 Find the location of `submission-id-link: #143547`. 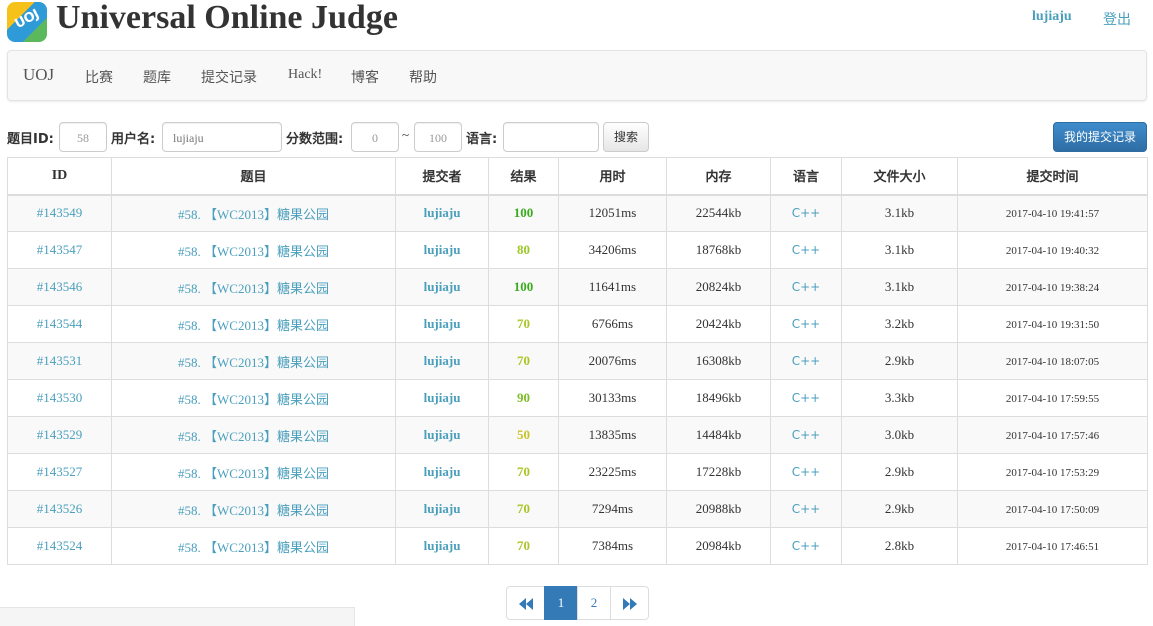

submission-id-link: #143547 is located at coordinates (60, 249).